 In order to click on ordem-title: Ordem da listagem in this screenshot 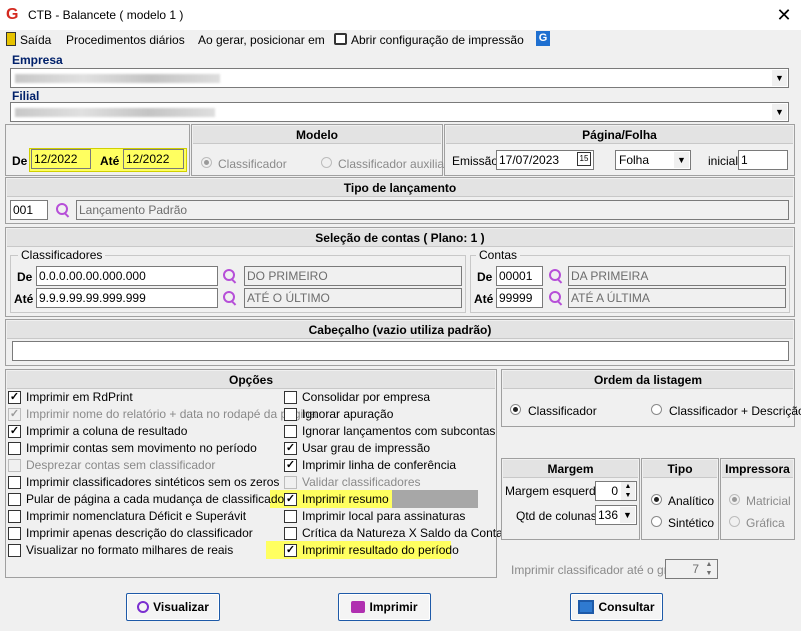, I will do `click(648, 380)`.